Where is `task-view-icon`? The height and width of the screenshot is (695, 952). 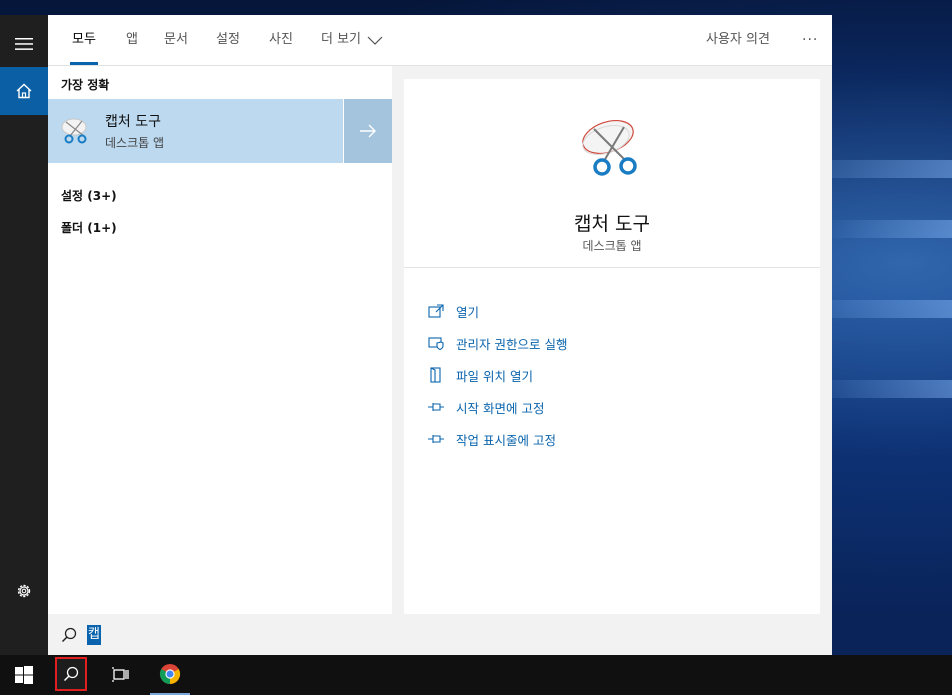
task-view-icon is located at coordinates (120, 674).